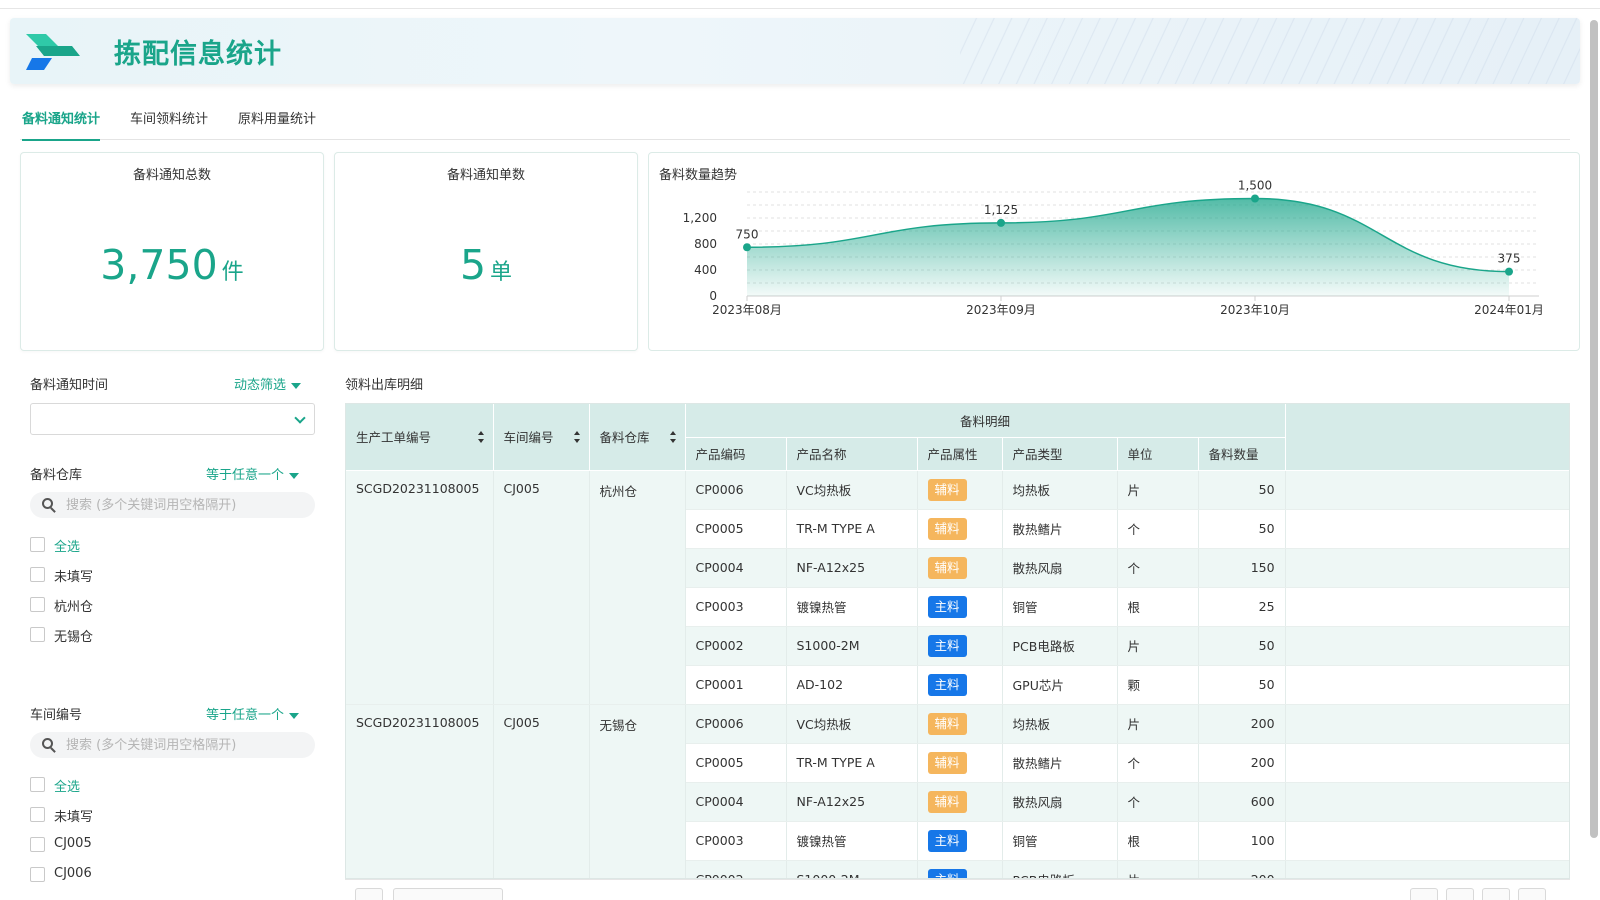 The image size is (1600, 900). I want to click on cell-product-type: PCB电路板, so click(1060, 869).